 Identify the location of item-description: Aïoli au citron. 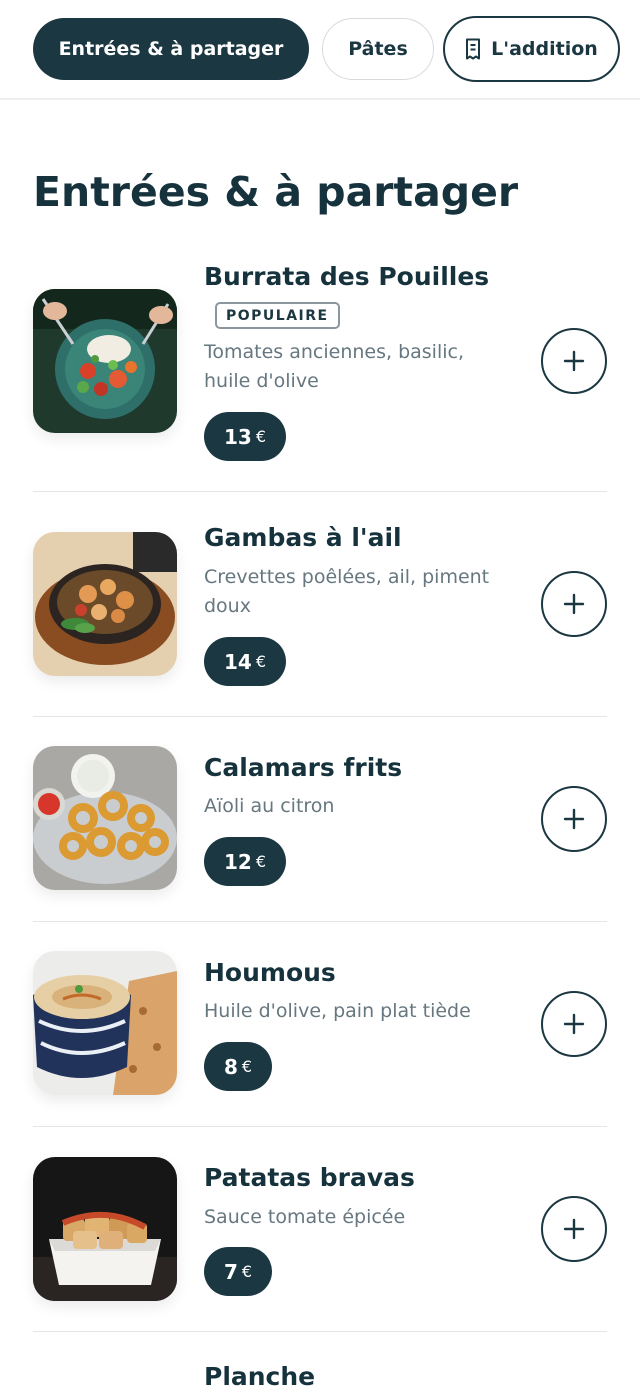
(269, 806).